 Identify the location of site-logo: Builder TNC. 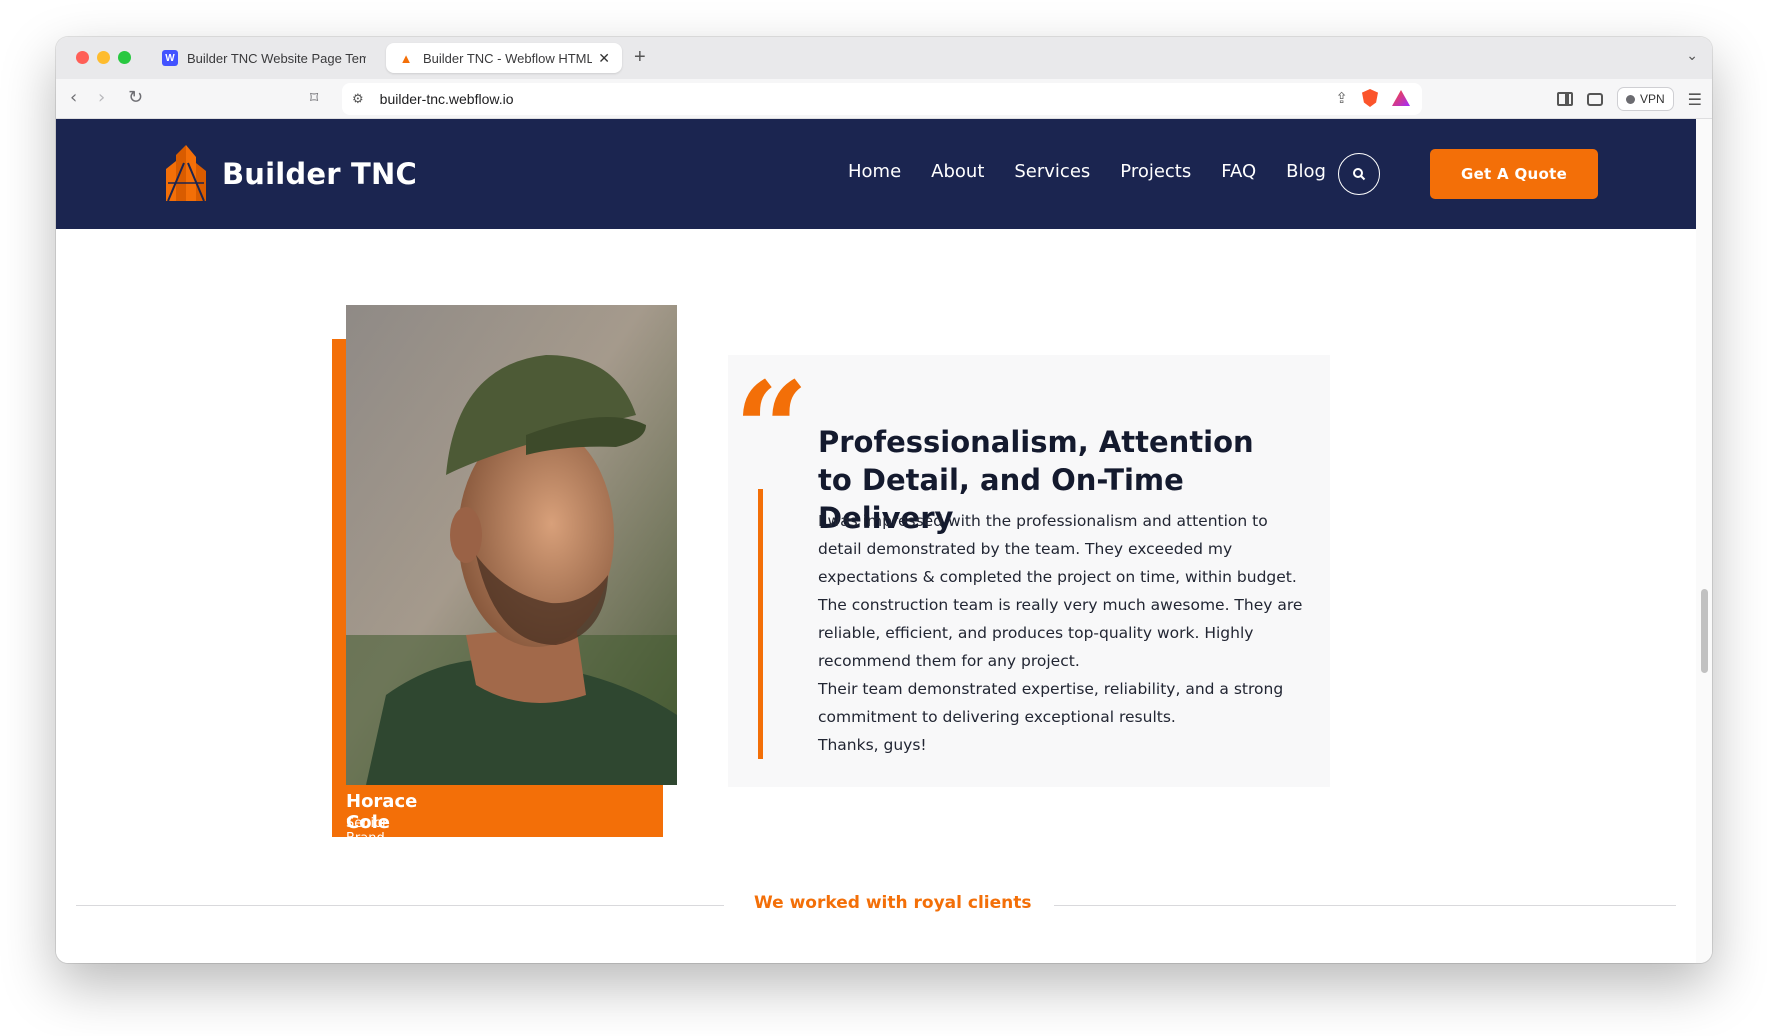
(288, 174).